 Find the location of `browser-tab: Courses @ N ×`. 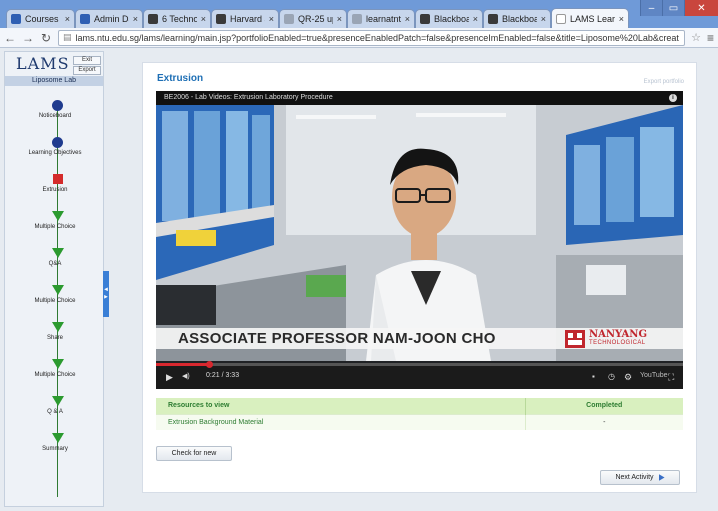

browser-tab: Courses @ N × is located at coordinates (40, 18).